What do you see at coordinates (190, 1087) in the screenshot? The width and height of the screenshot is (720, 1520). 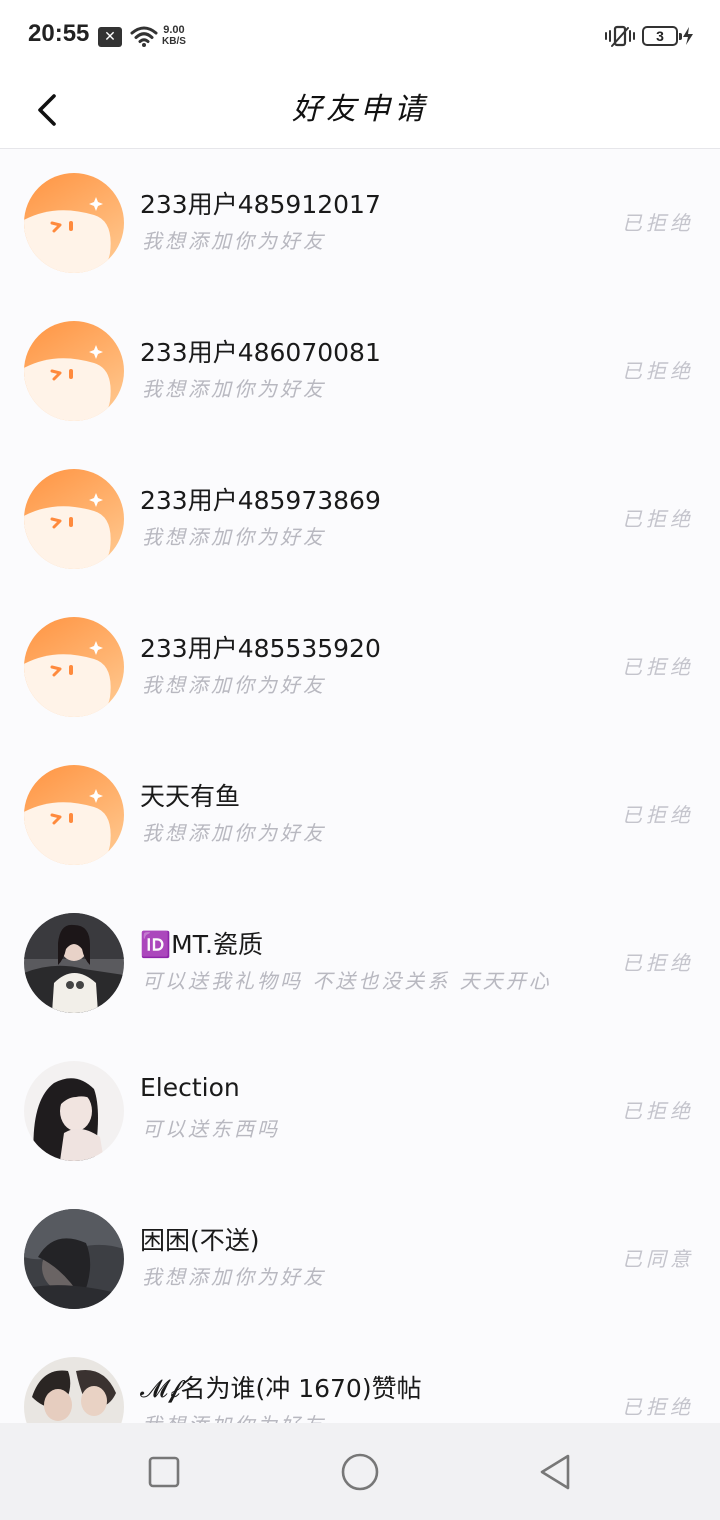 I see `requester-name: Election` at bounding box center [190, 1087].